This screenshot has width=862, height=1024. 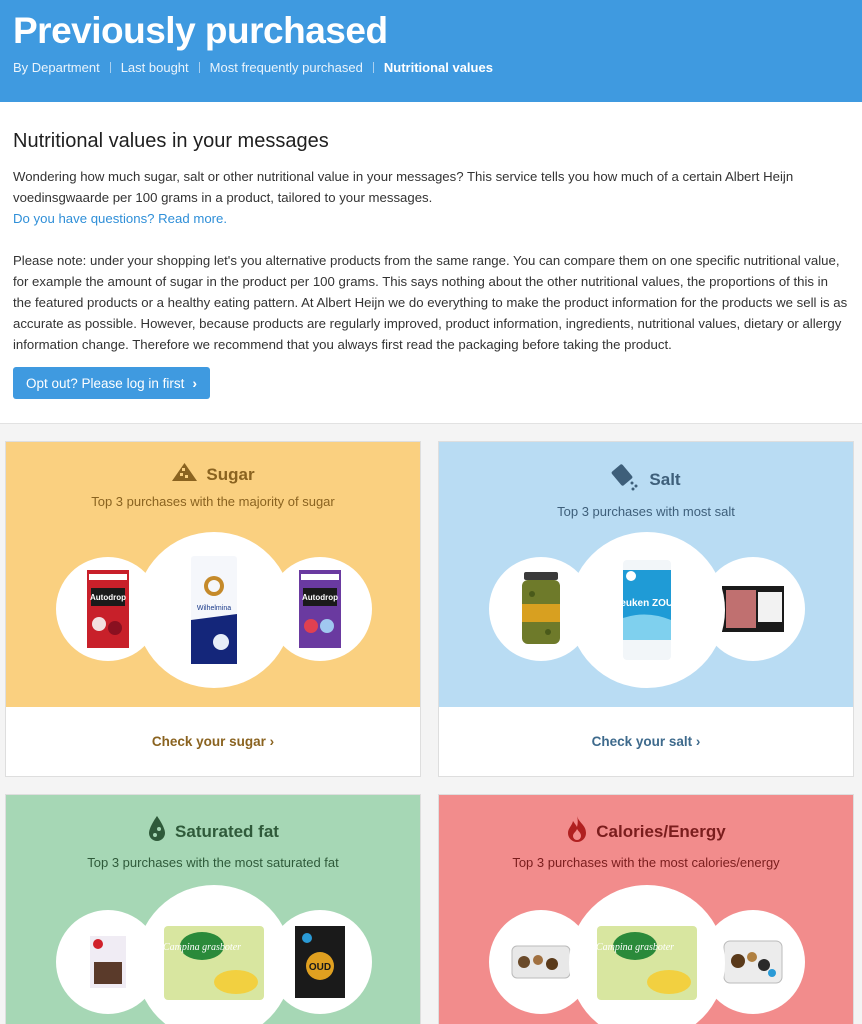 I want to click on check-sugar-label: Check your sugar, so click(x=208, y=741).